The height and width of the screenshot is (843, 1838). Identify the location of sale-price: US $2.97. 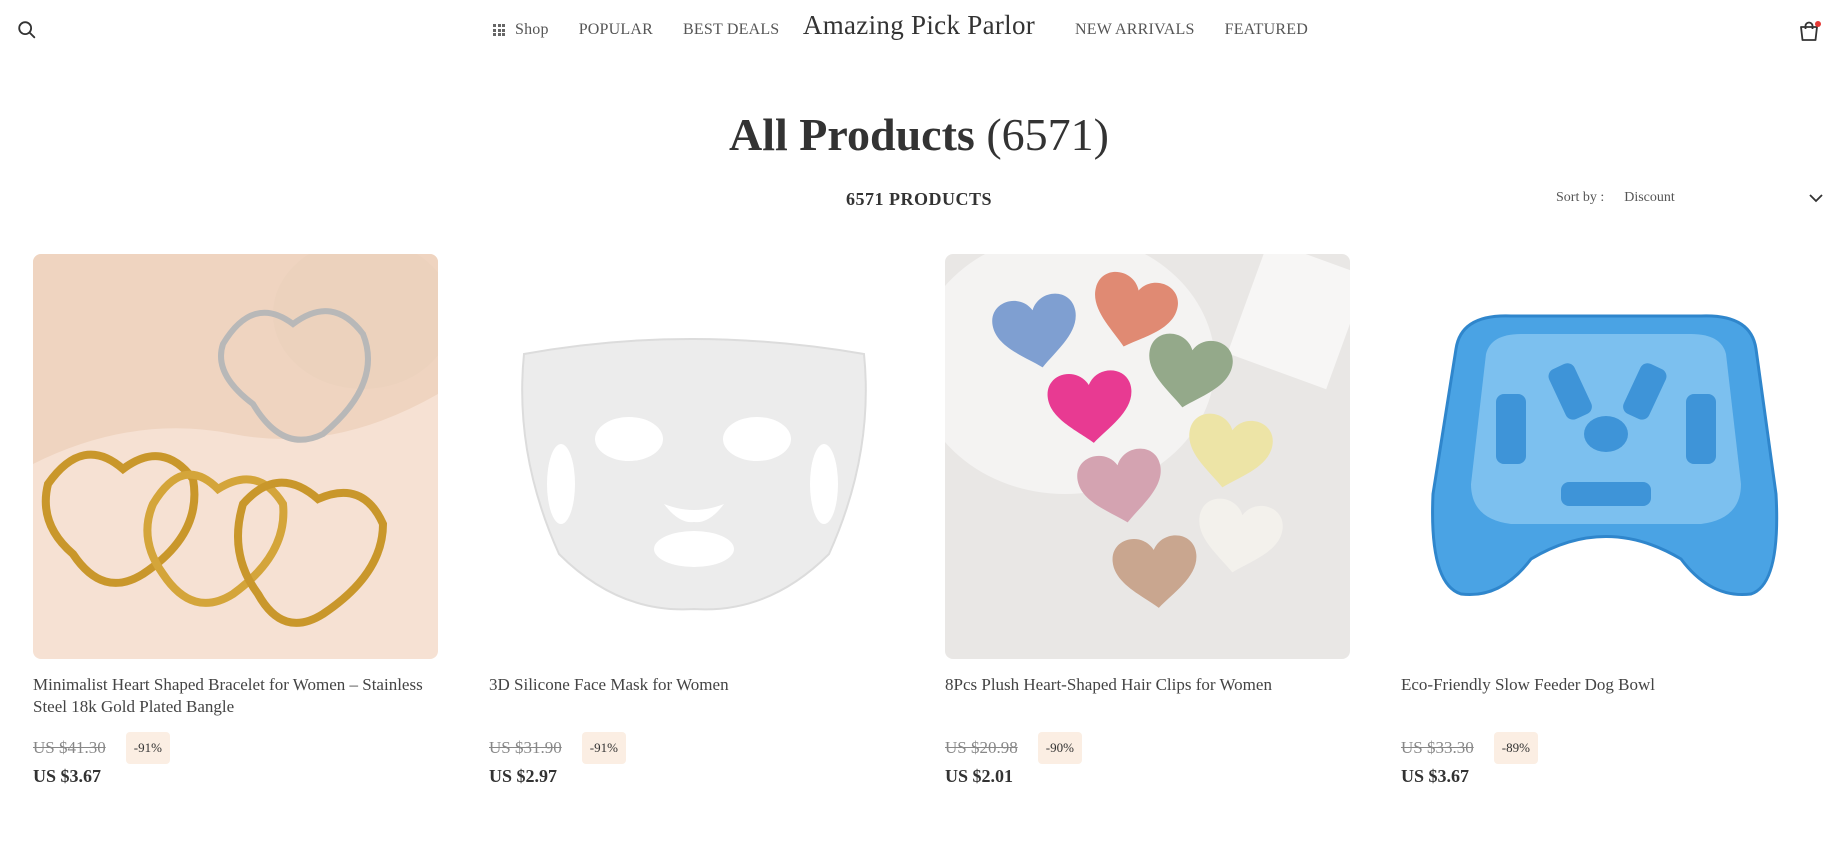
(523, 776).